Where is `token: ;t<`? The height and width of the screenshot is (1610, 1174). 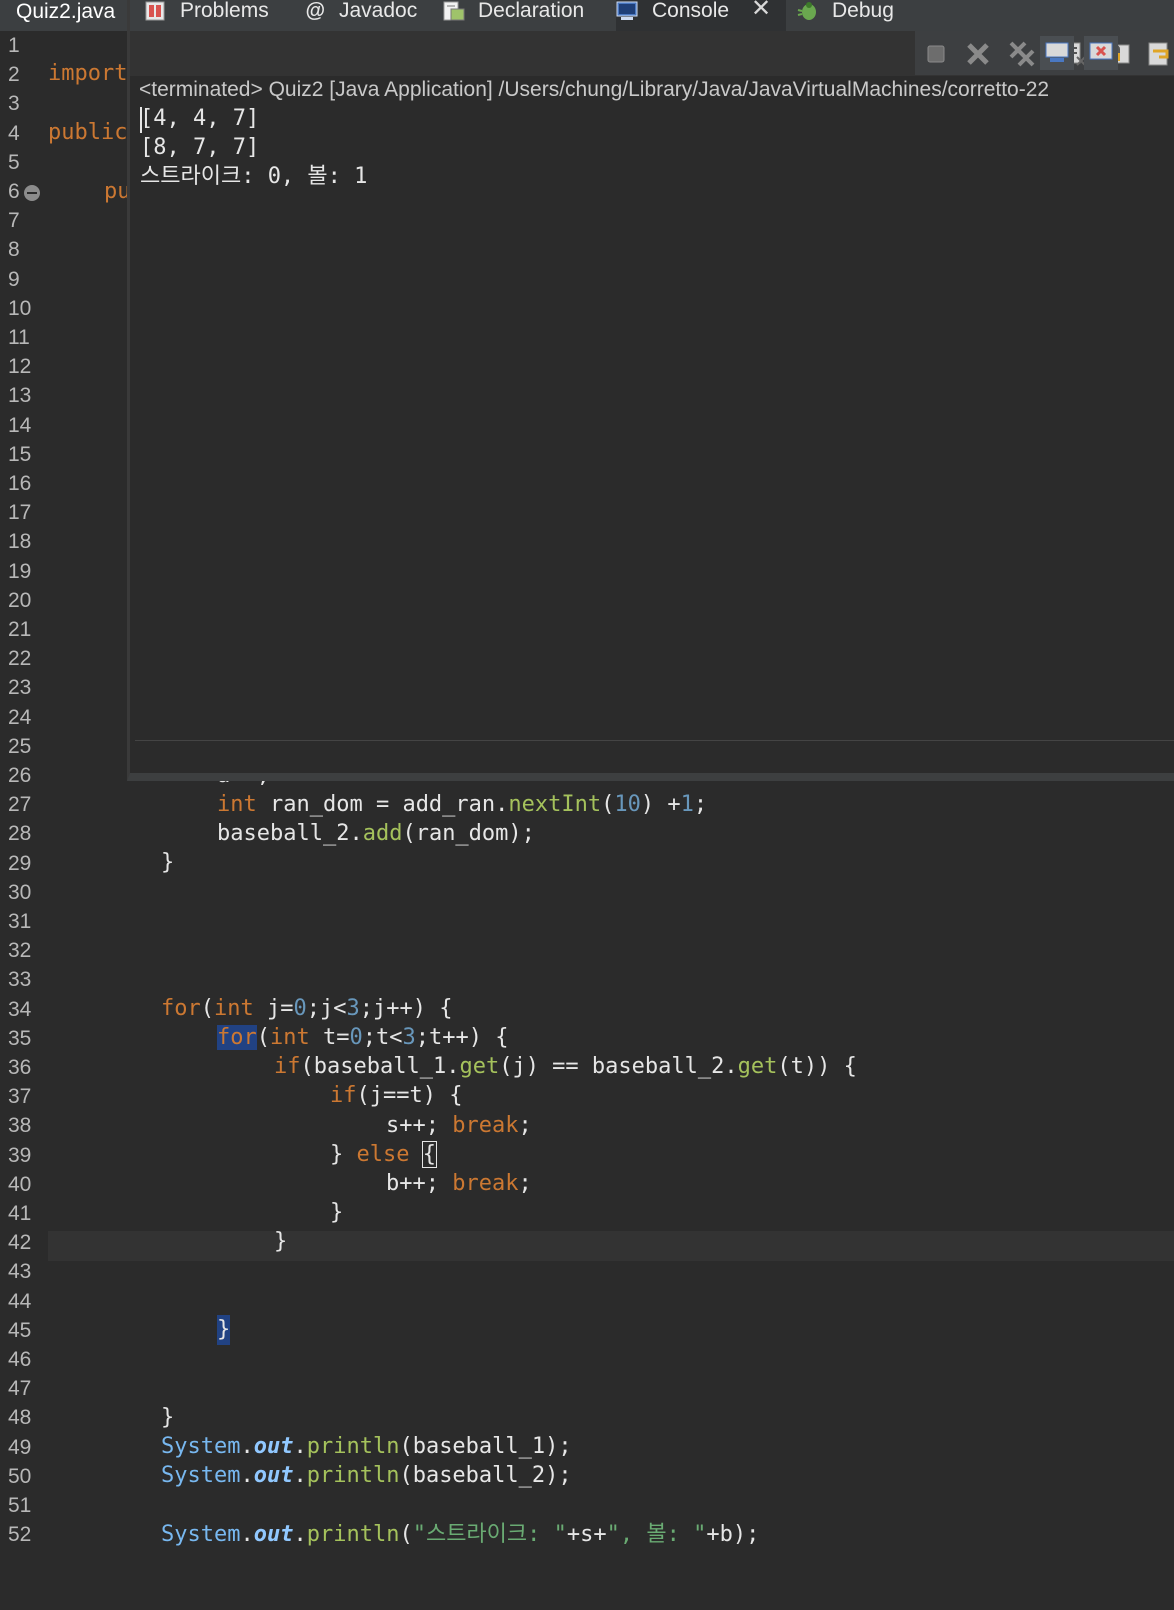 token: ;t< is located at coordinates (382, 1037).